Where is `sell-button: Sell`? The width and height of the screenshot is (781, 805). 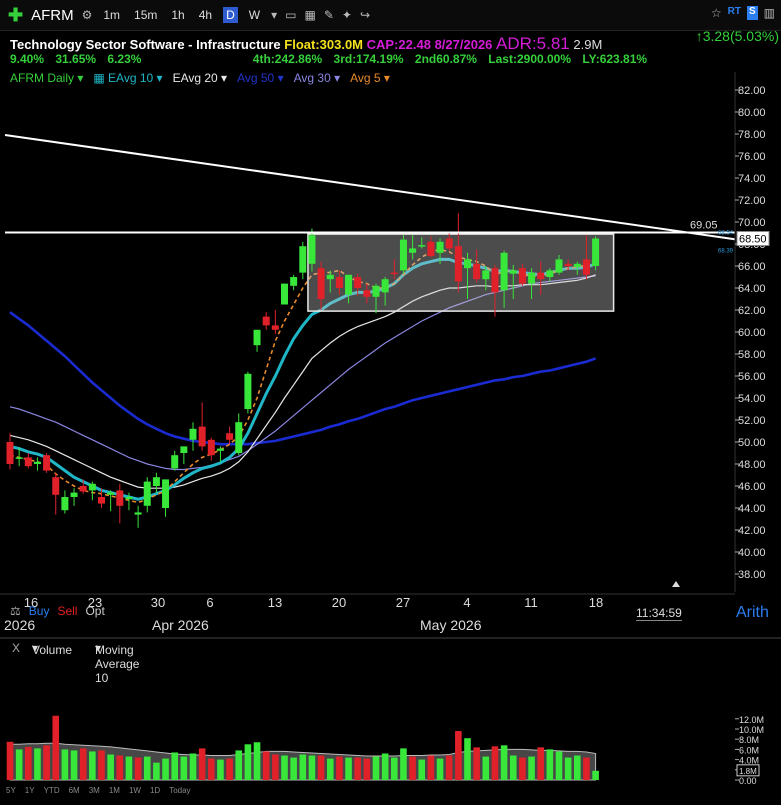
sell-button: Sell is located at coordinates (67, 611).